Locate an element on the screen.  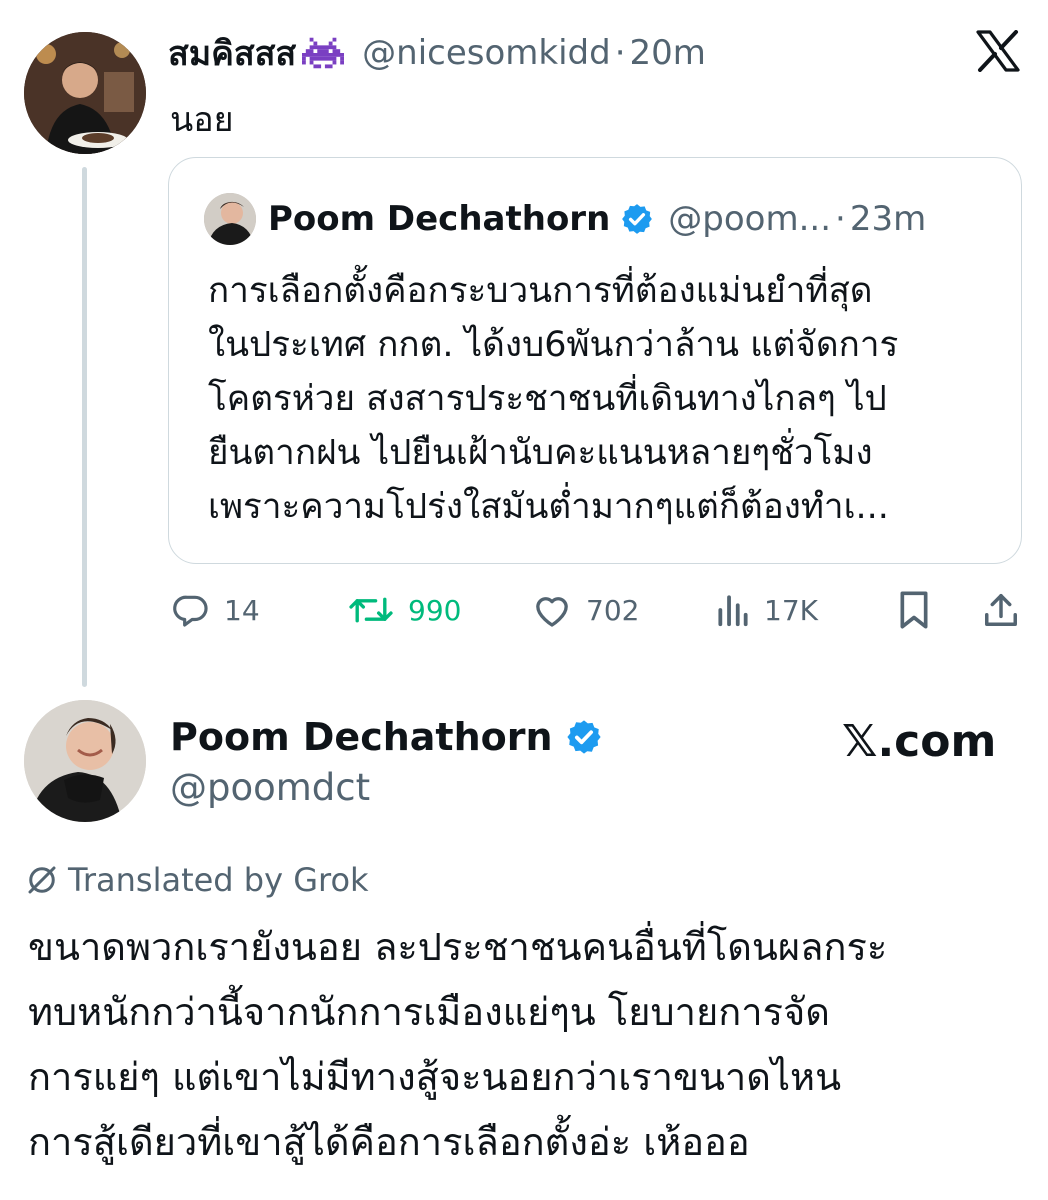
quoted-tweet-header: Poom Dechathorn @poom... · 23m is located at coordinates (597, 219).